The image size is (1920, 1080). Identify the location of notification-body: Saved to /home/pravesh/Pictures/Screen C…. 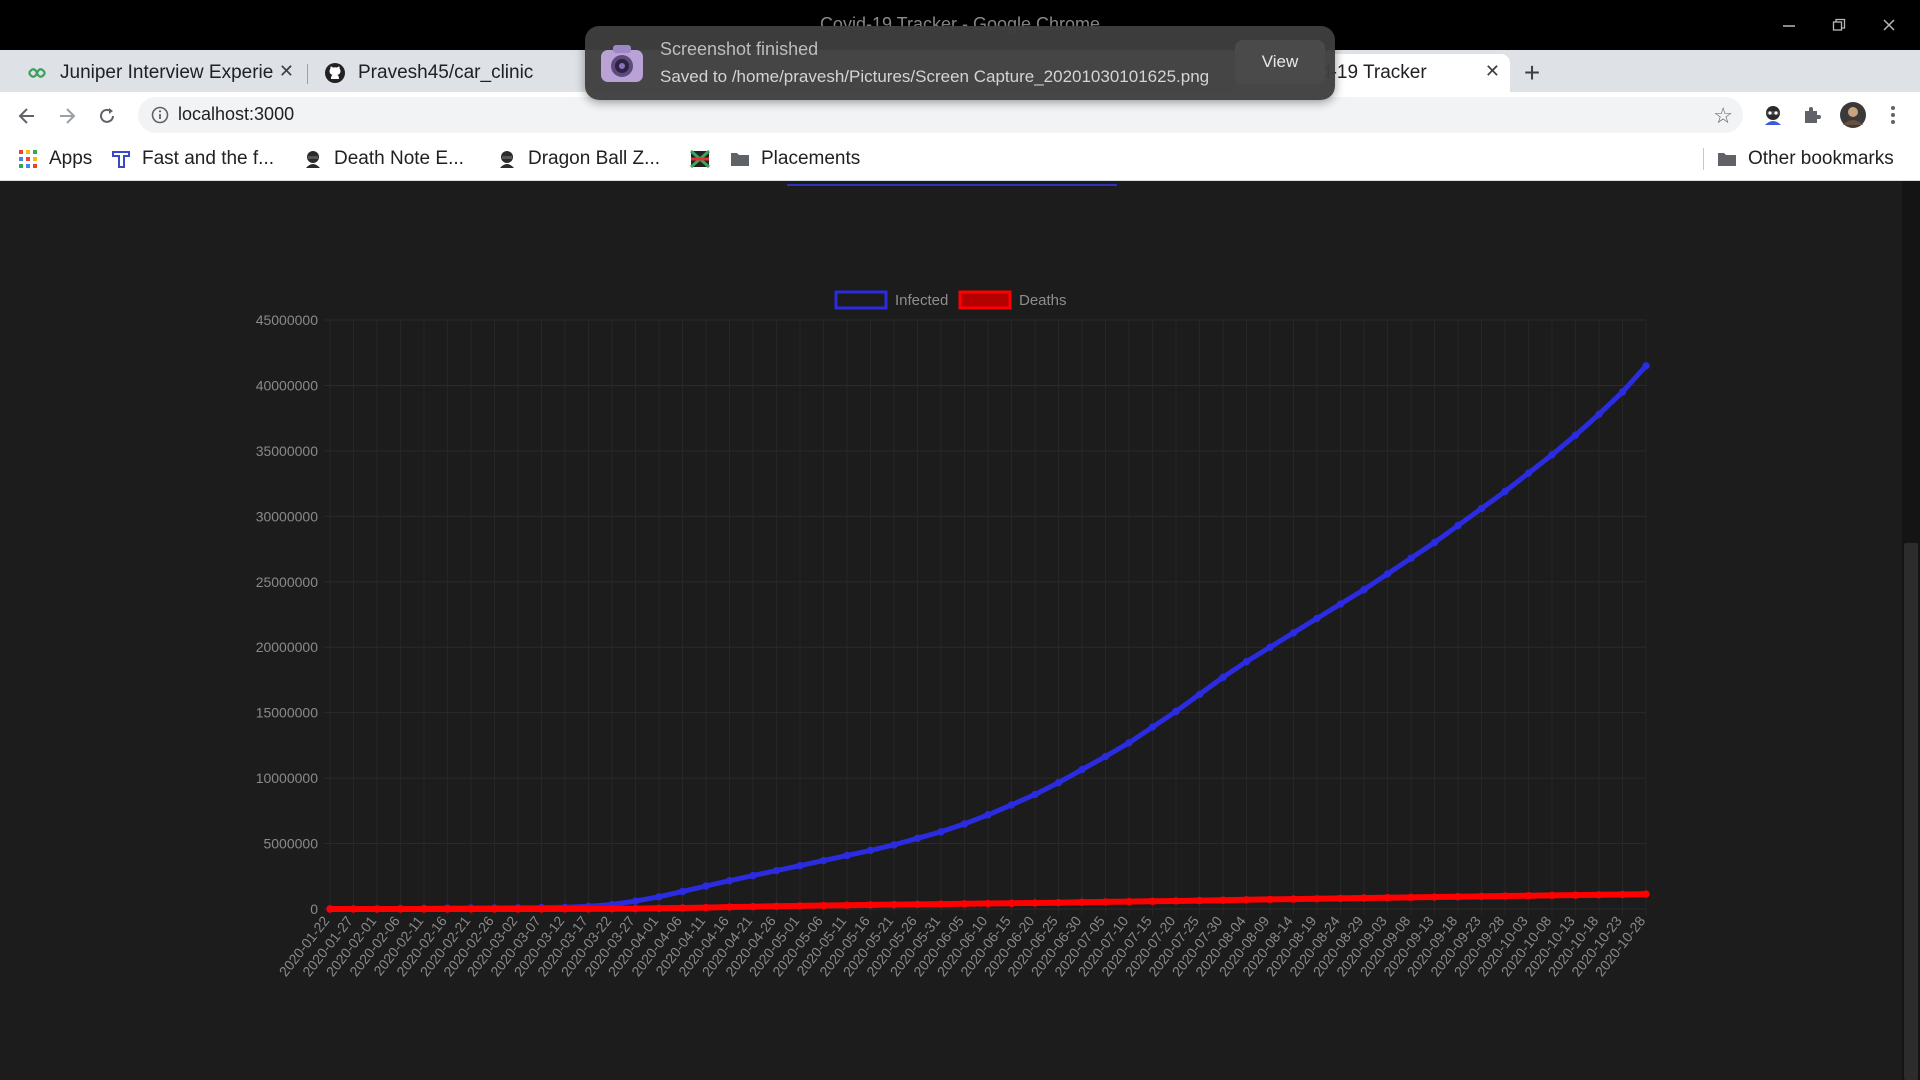
(935, 76).